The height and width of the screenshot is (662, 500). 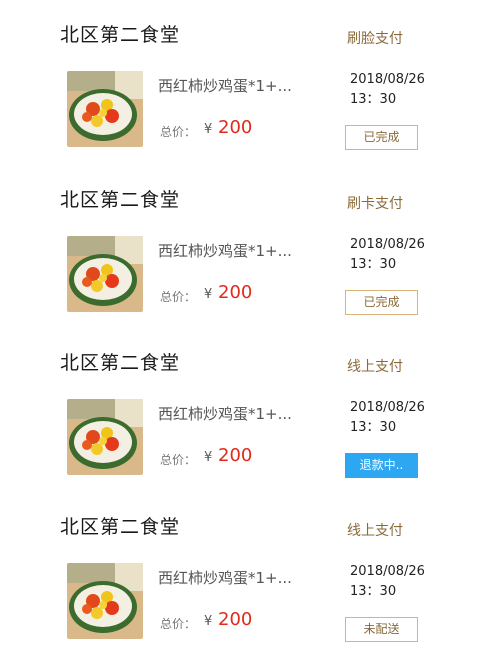 What do you see at coordinates (375, 204) in the screenshot?
I see `payment-method: 刷卡支付` at bounding box center [375, 204].